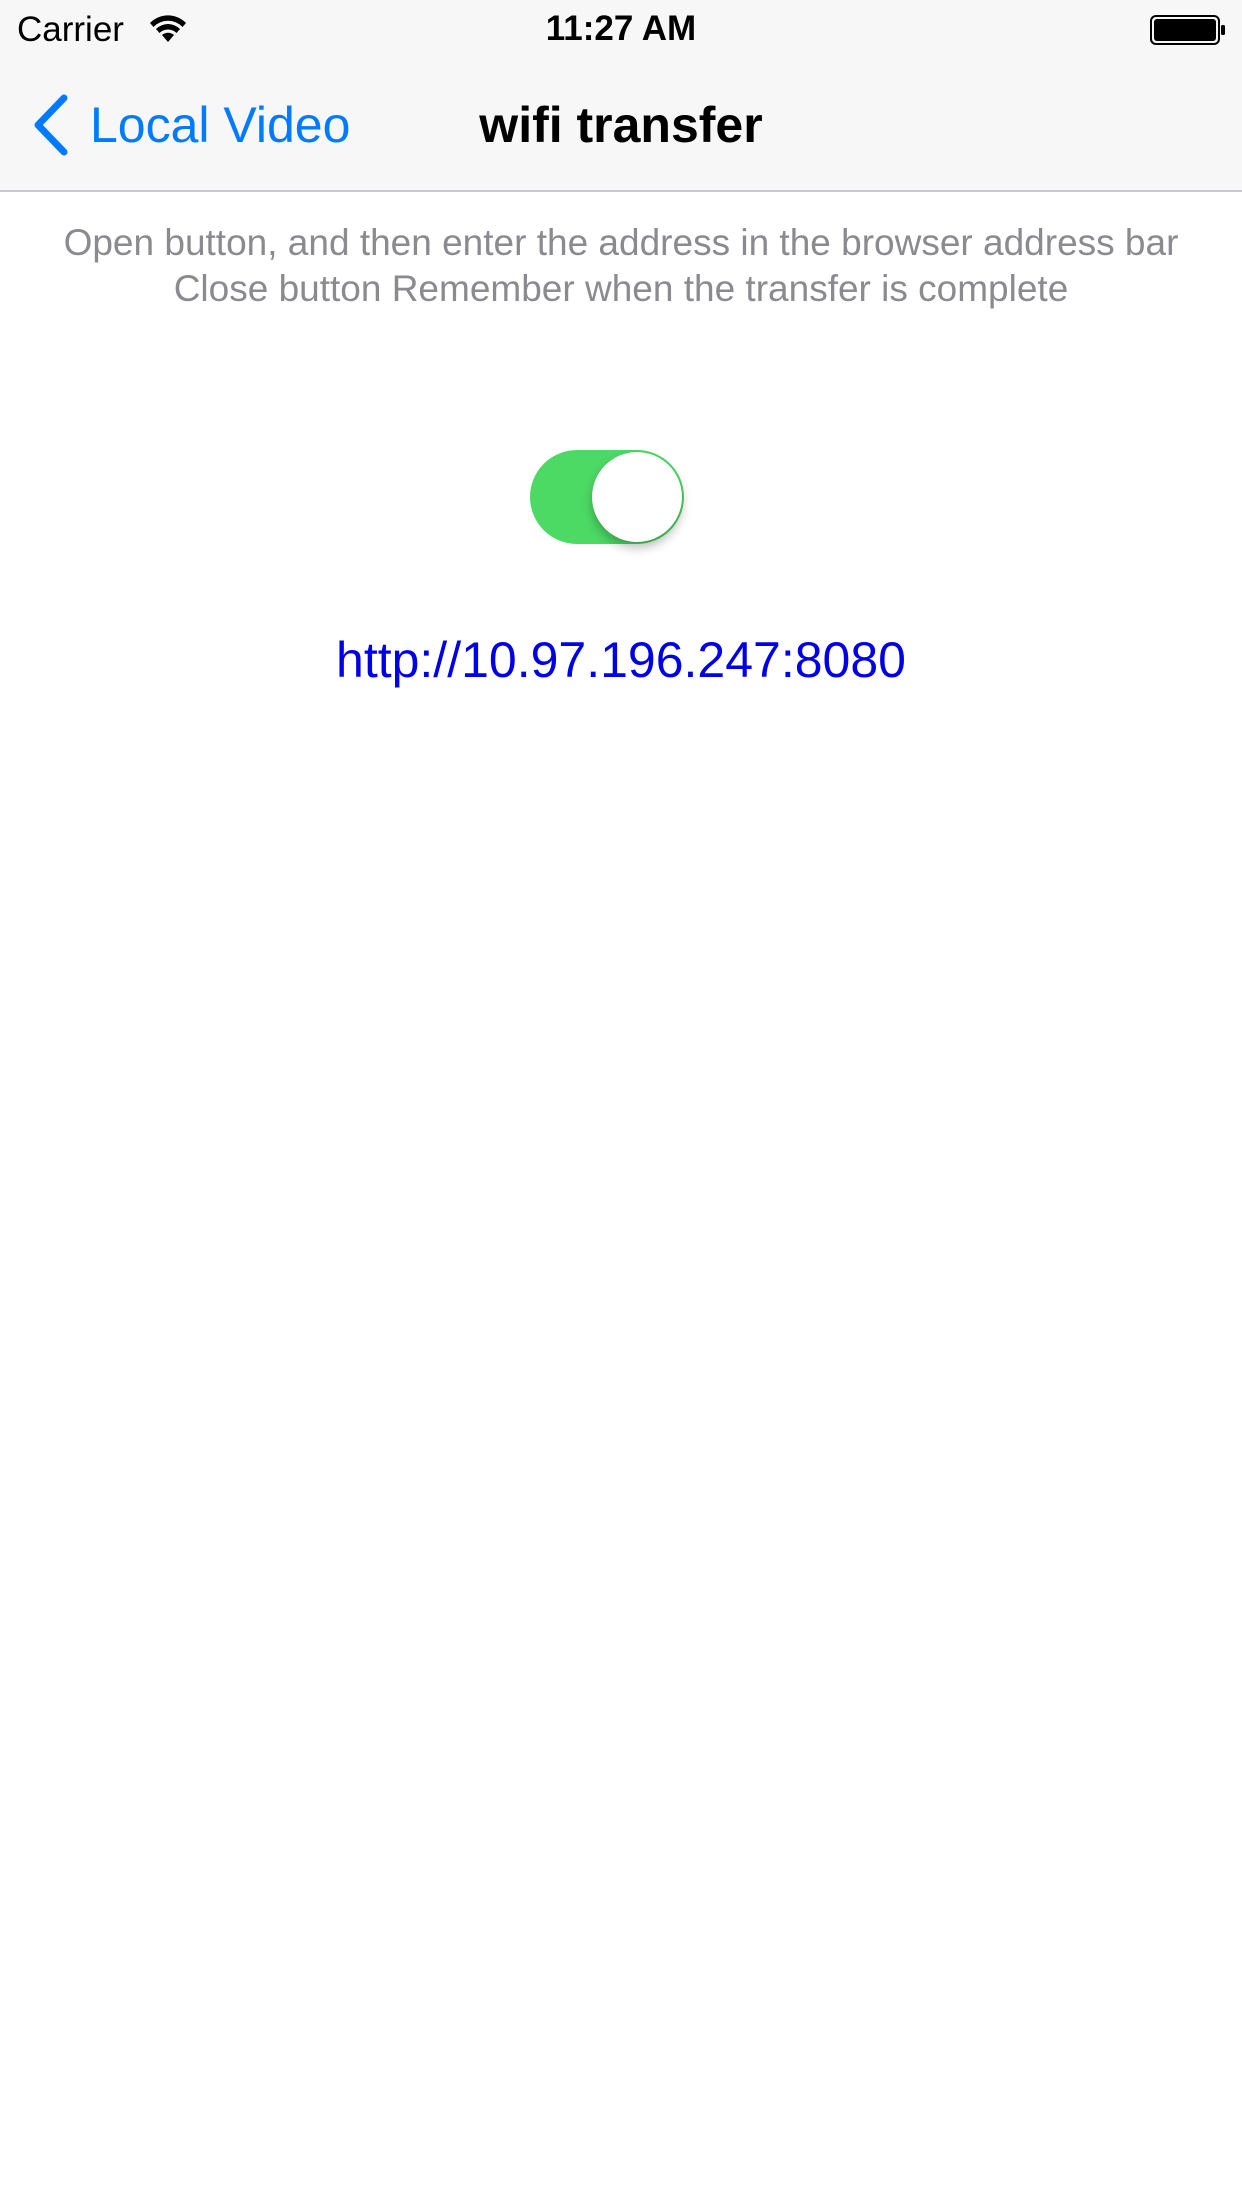 This screenshot has height=2208, width=1242. I want to click on page-title: wifi transfer, so click(621, 125).